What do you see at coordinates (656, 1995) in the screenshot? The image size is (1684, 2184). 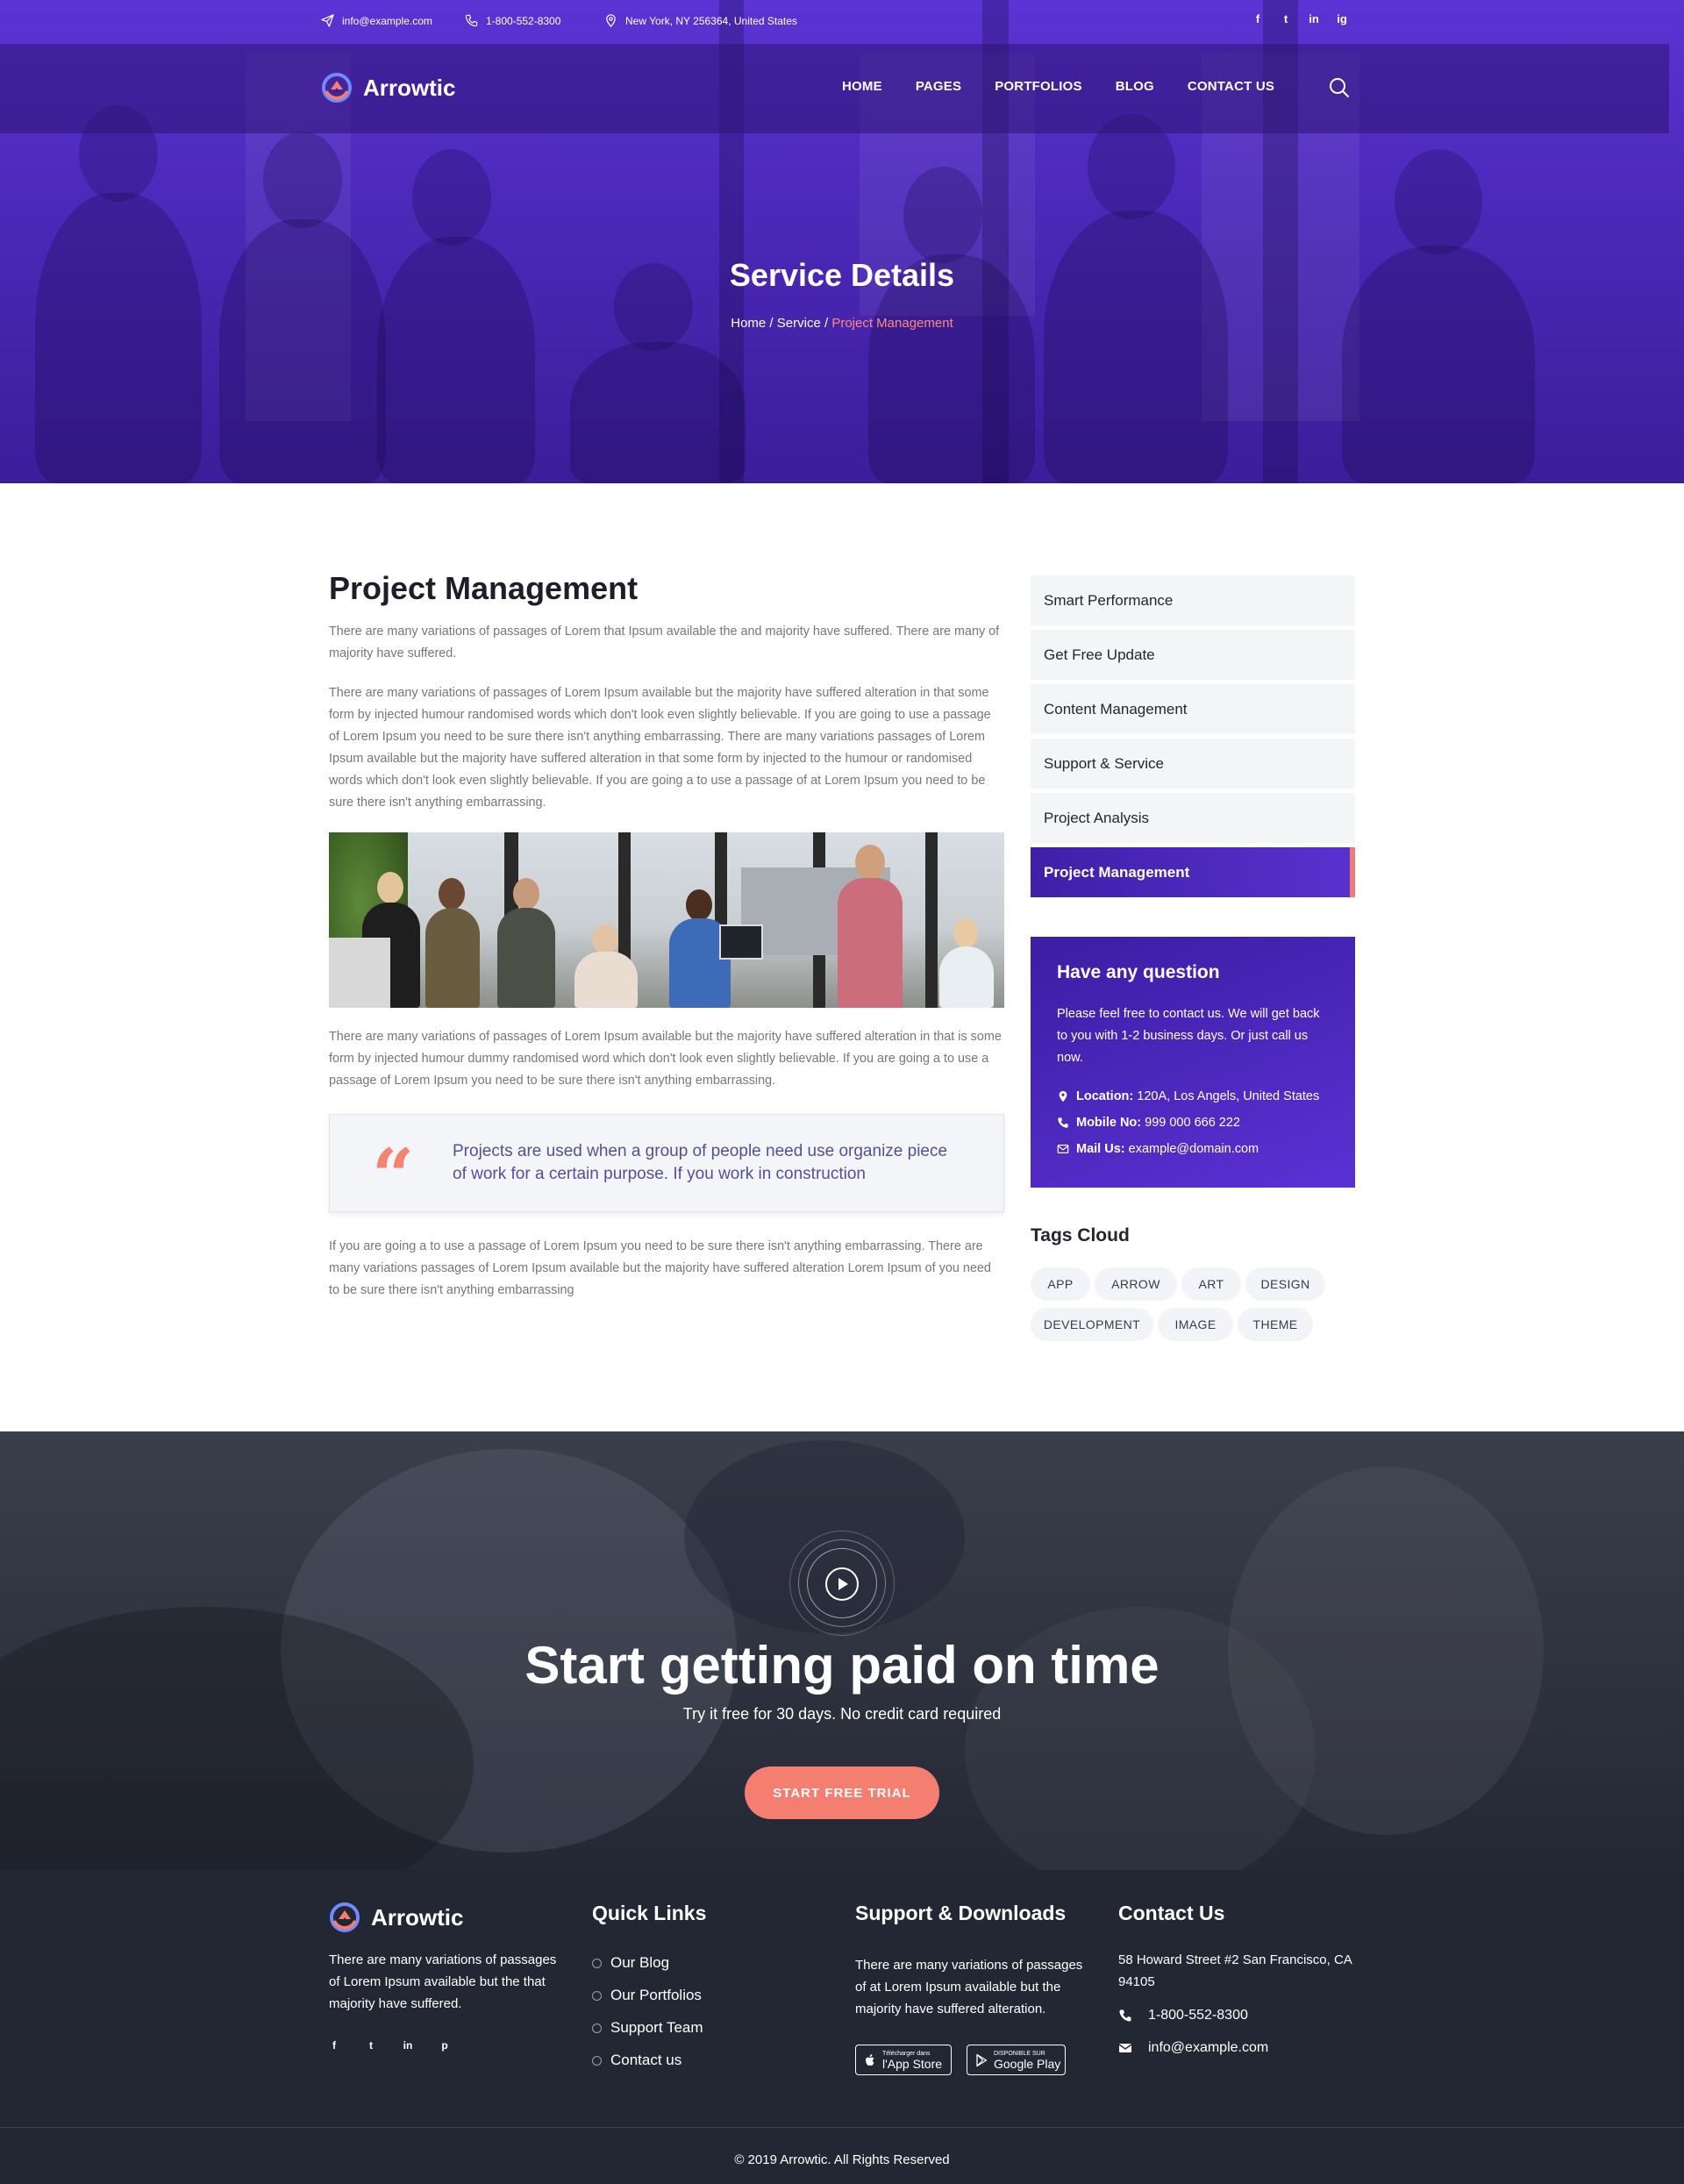 I see `quick-link-label: Our Portfolios` at bounding box center [656, 1995].